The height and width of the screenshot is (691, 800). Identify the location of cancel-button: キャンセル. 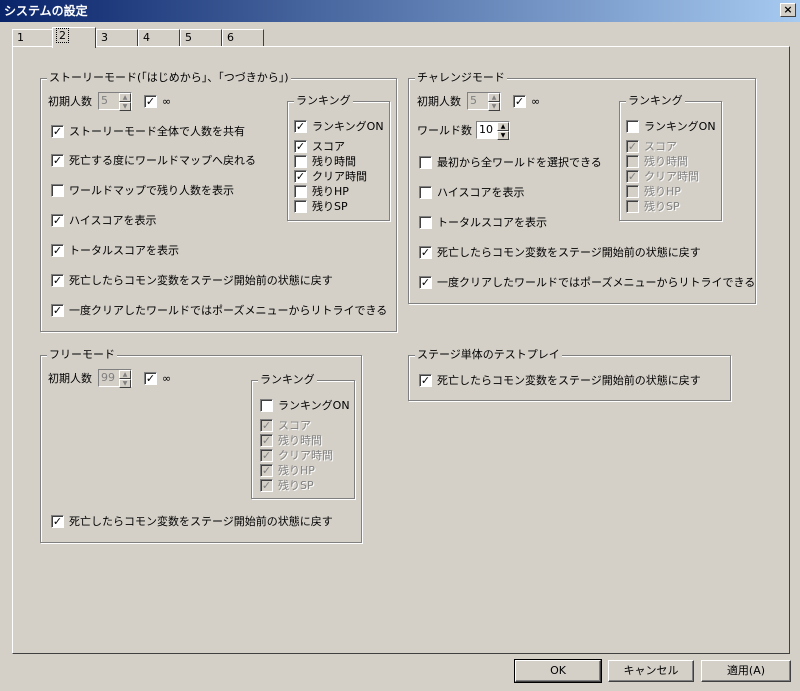
(651, 671).